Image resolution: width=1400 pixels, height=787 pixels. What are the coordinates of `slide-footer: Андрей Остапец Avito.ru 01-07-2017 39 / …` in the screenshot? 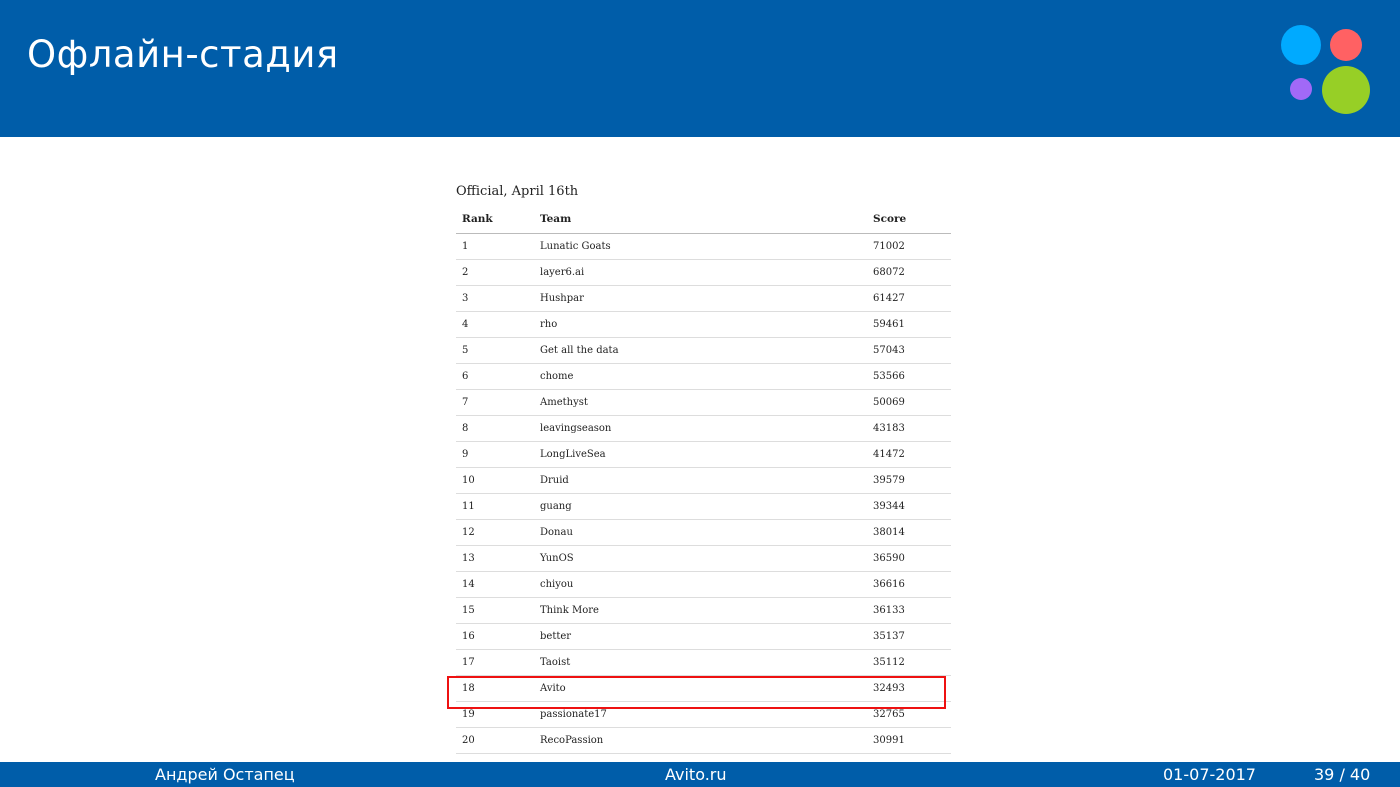 It's located at (700, 774).